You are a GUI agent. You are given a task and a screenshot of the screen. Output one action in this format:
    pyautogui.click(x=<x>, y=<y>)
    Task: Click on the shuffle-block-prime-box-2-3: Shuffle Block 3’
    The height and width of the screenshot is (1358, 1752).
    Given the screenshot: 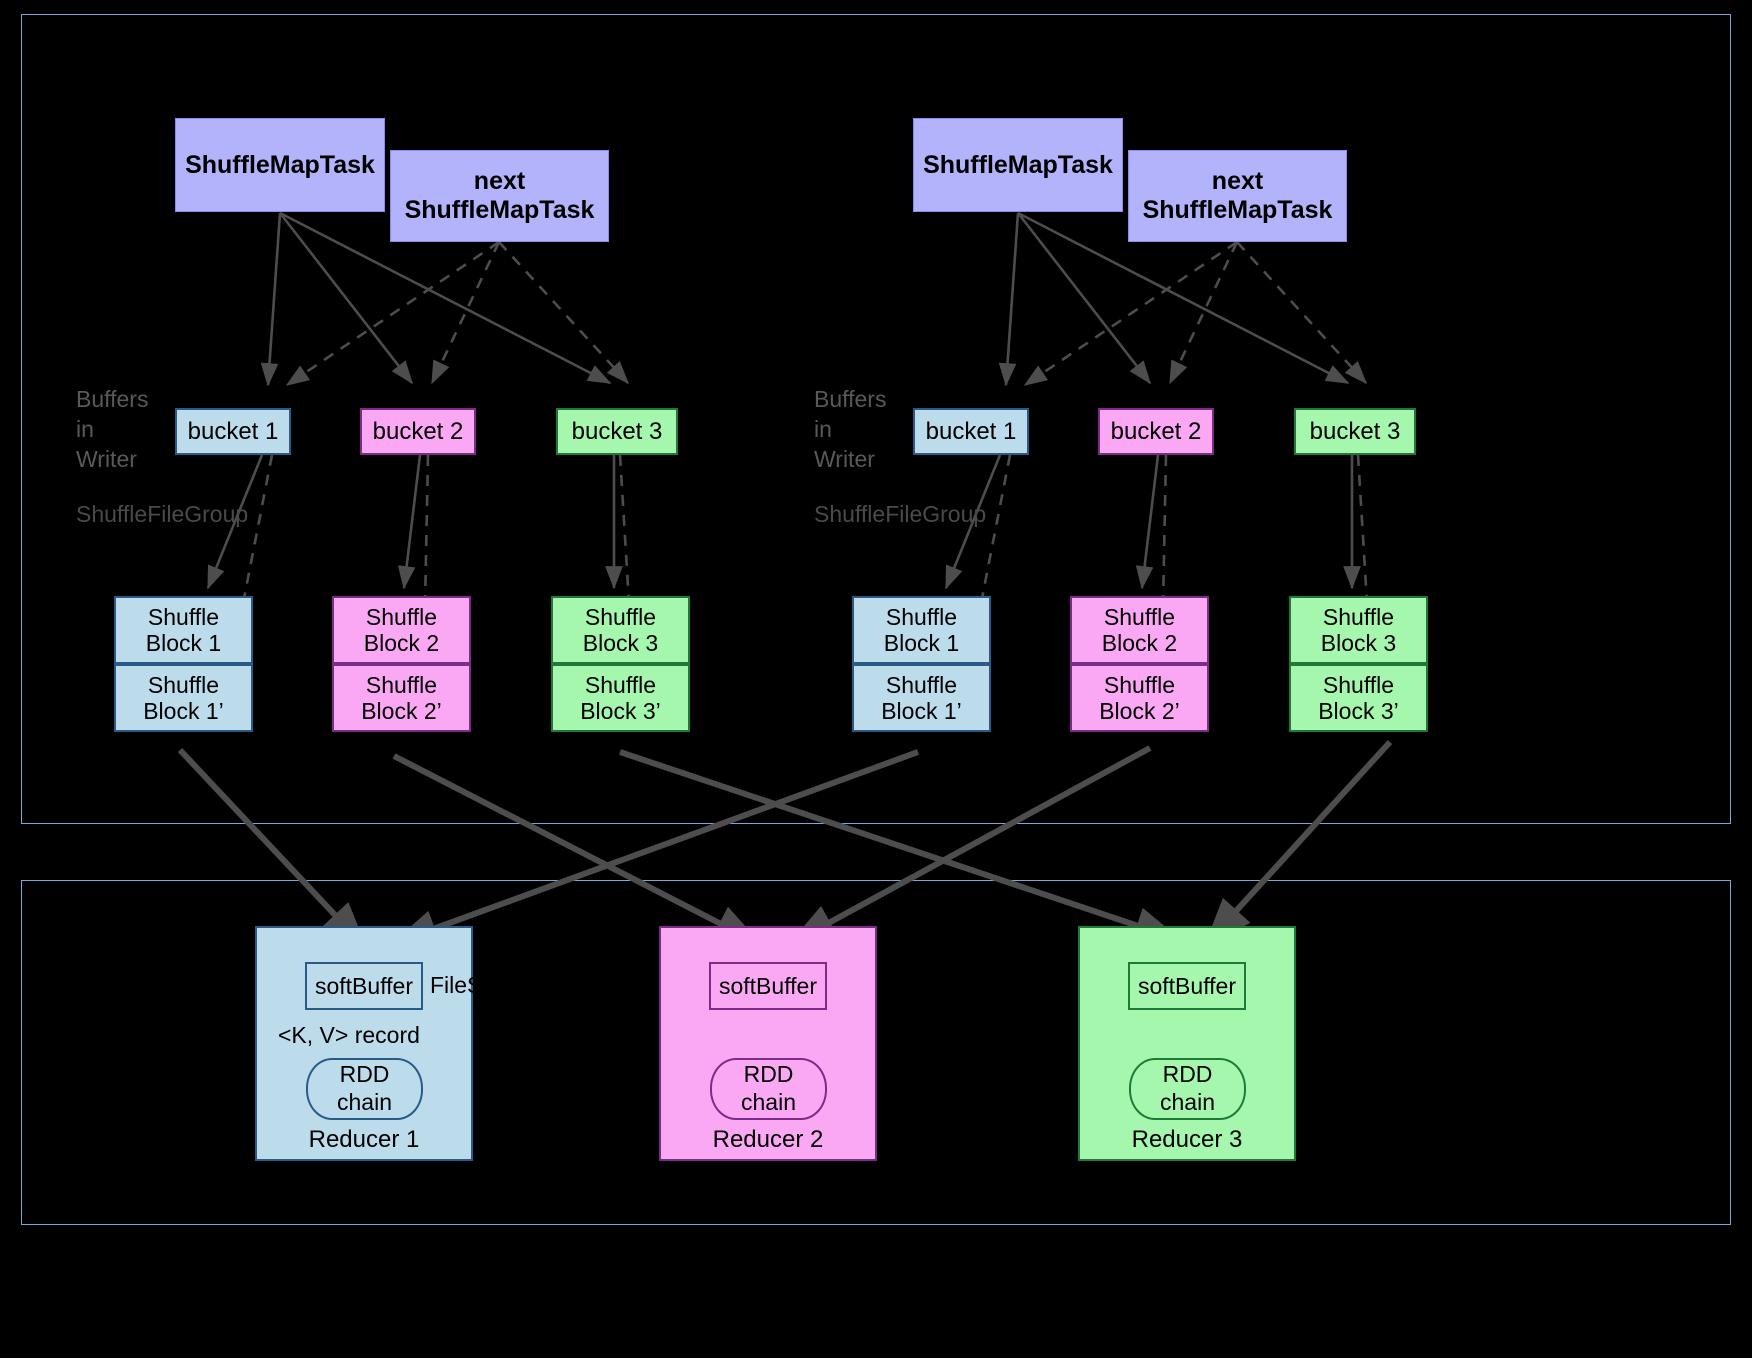 What is the action you would take?
    pyautogui.click(x=1358, y=698)
    